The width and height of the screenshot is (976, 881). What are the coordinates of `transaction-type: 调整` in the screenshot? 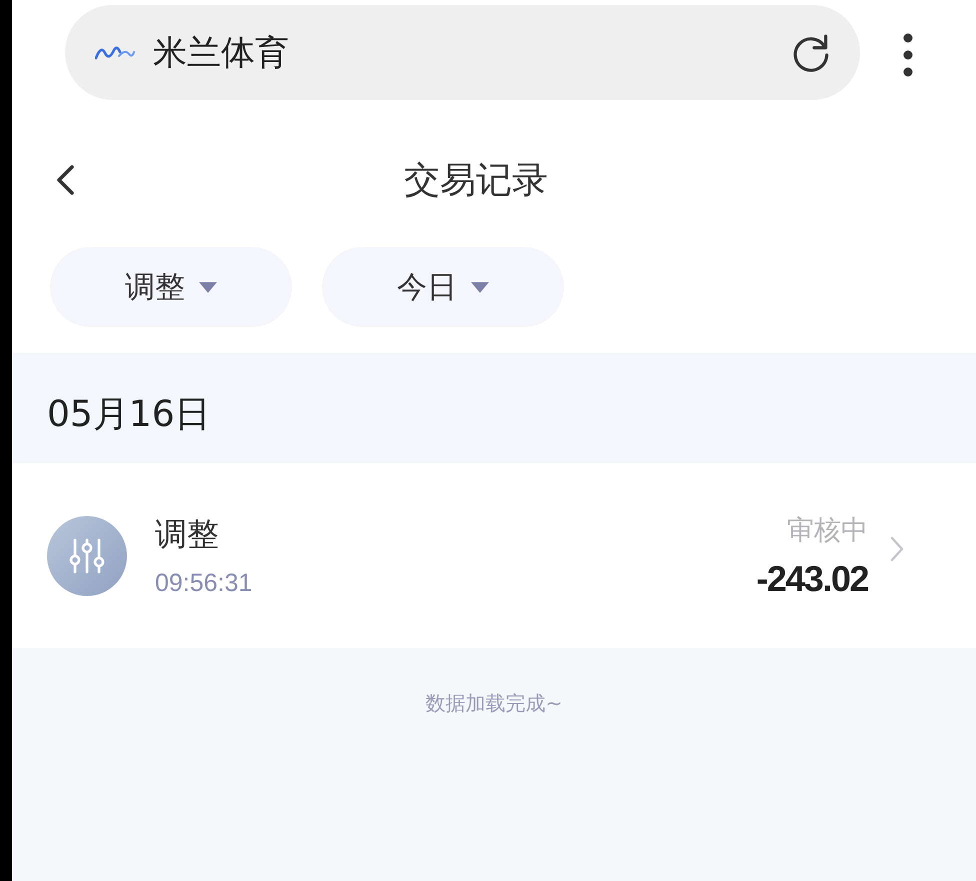 It's located at (187, 534).